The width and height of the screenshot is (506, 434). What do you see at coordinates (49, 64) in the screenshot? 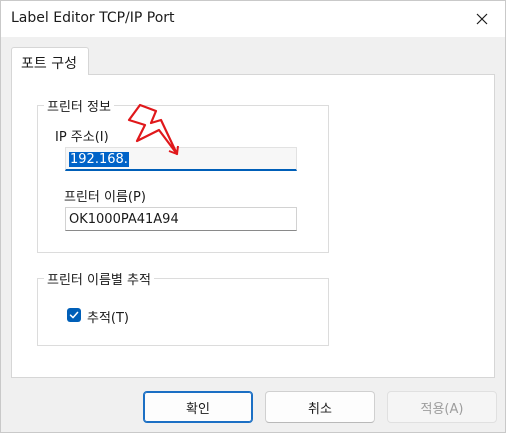
I see `tab-label: 포트 구성` at bounding box center [49, 64].